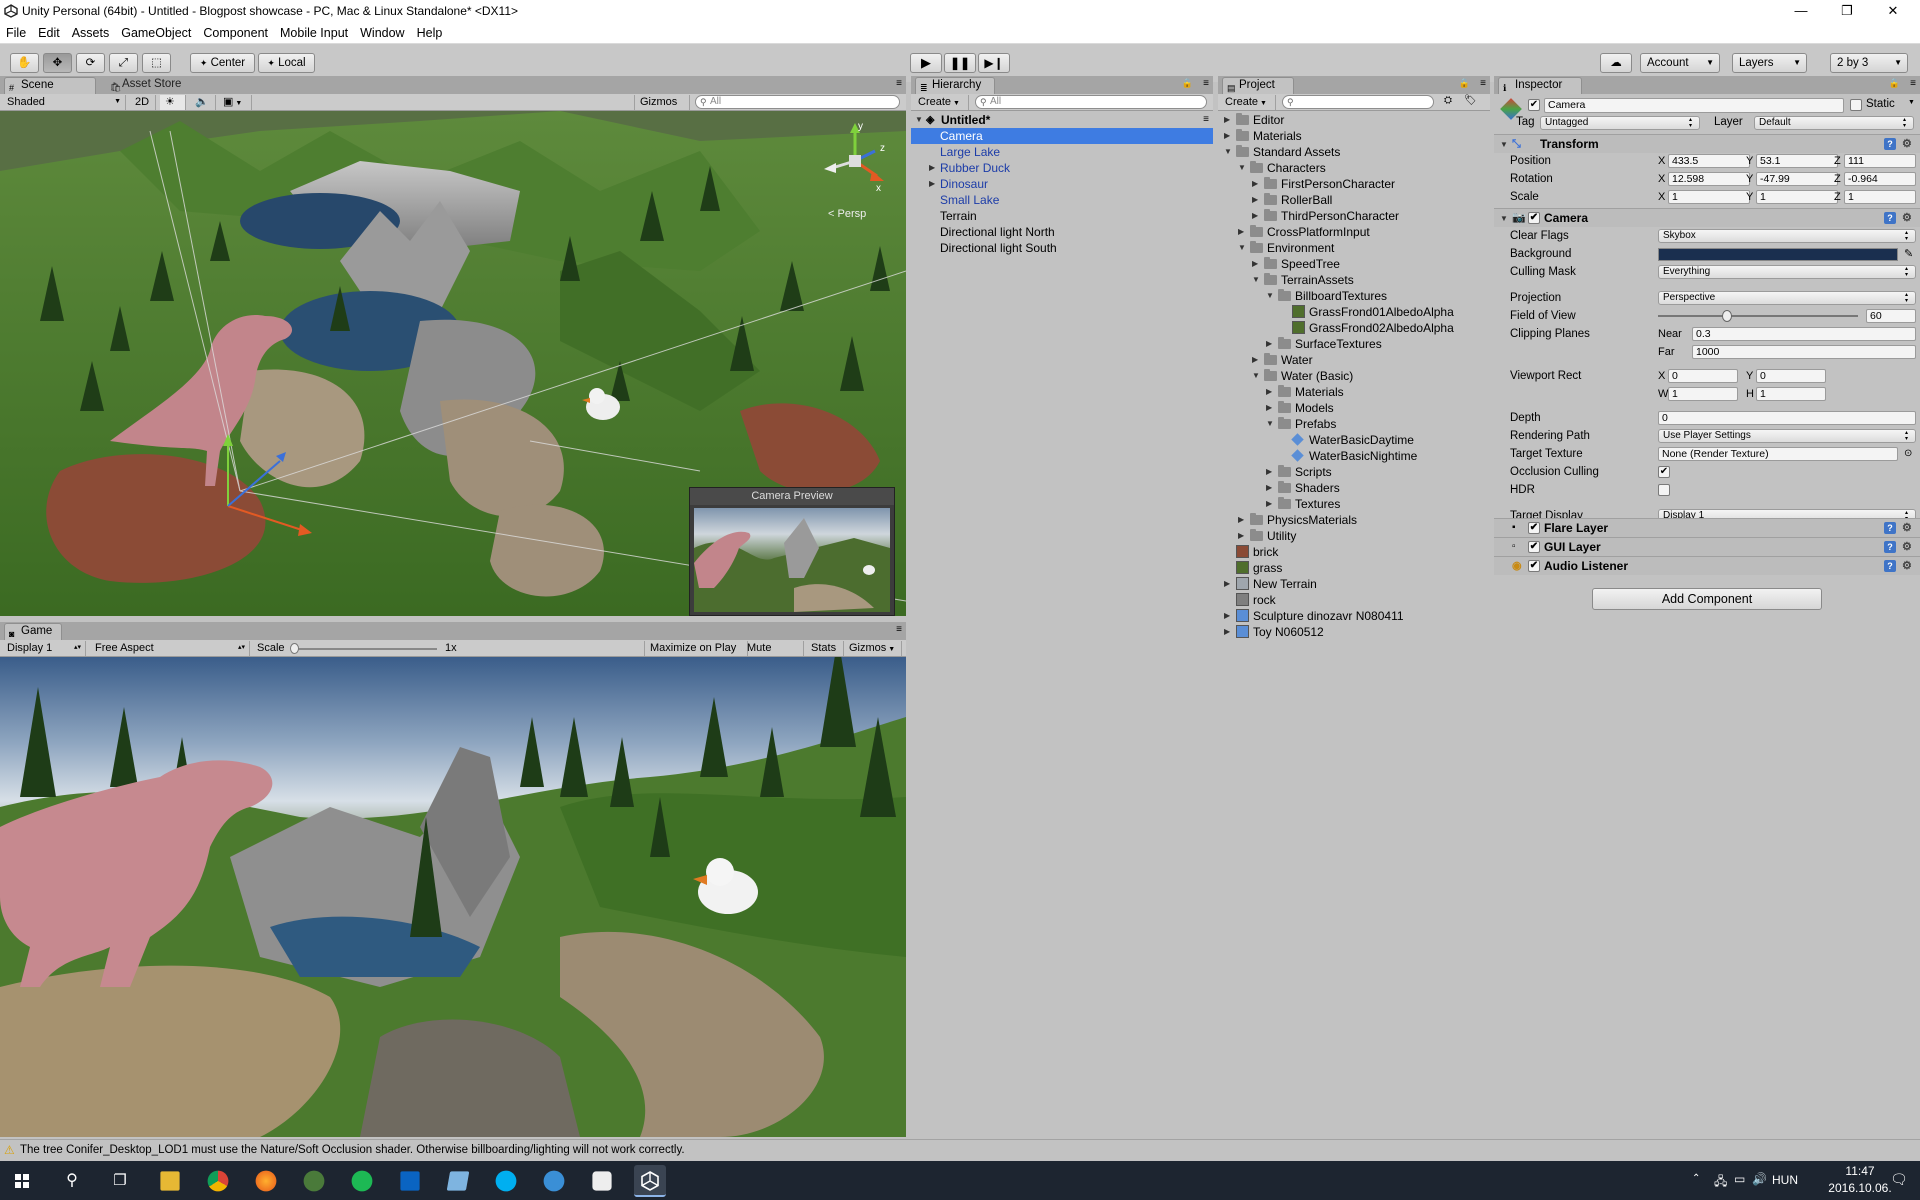  Describe the element at coordinates (1791, 376) in the screenshot. I see `viewport-y-input: 0` at that location.